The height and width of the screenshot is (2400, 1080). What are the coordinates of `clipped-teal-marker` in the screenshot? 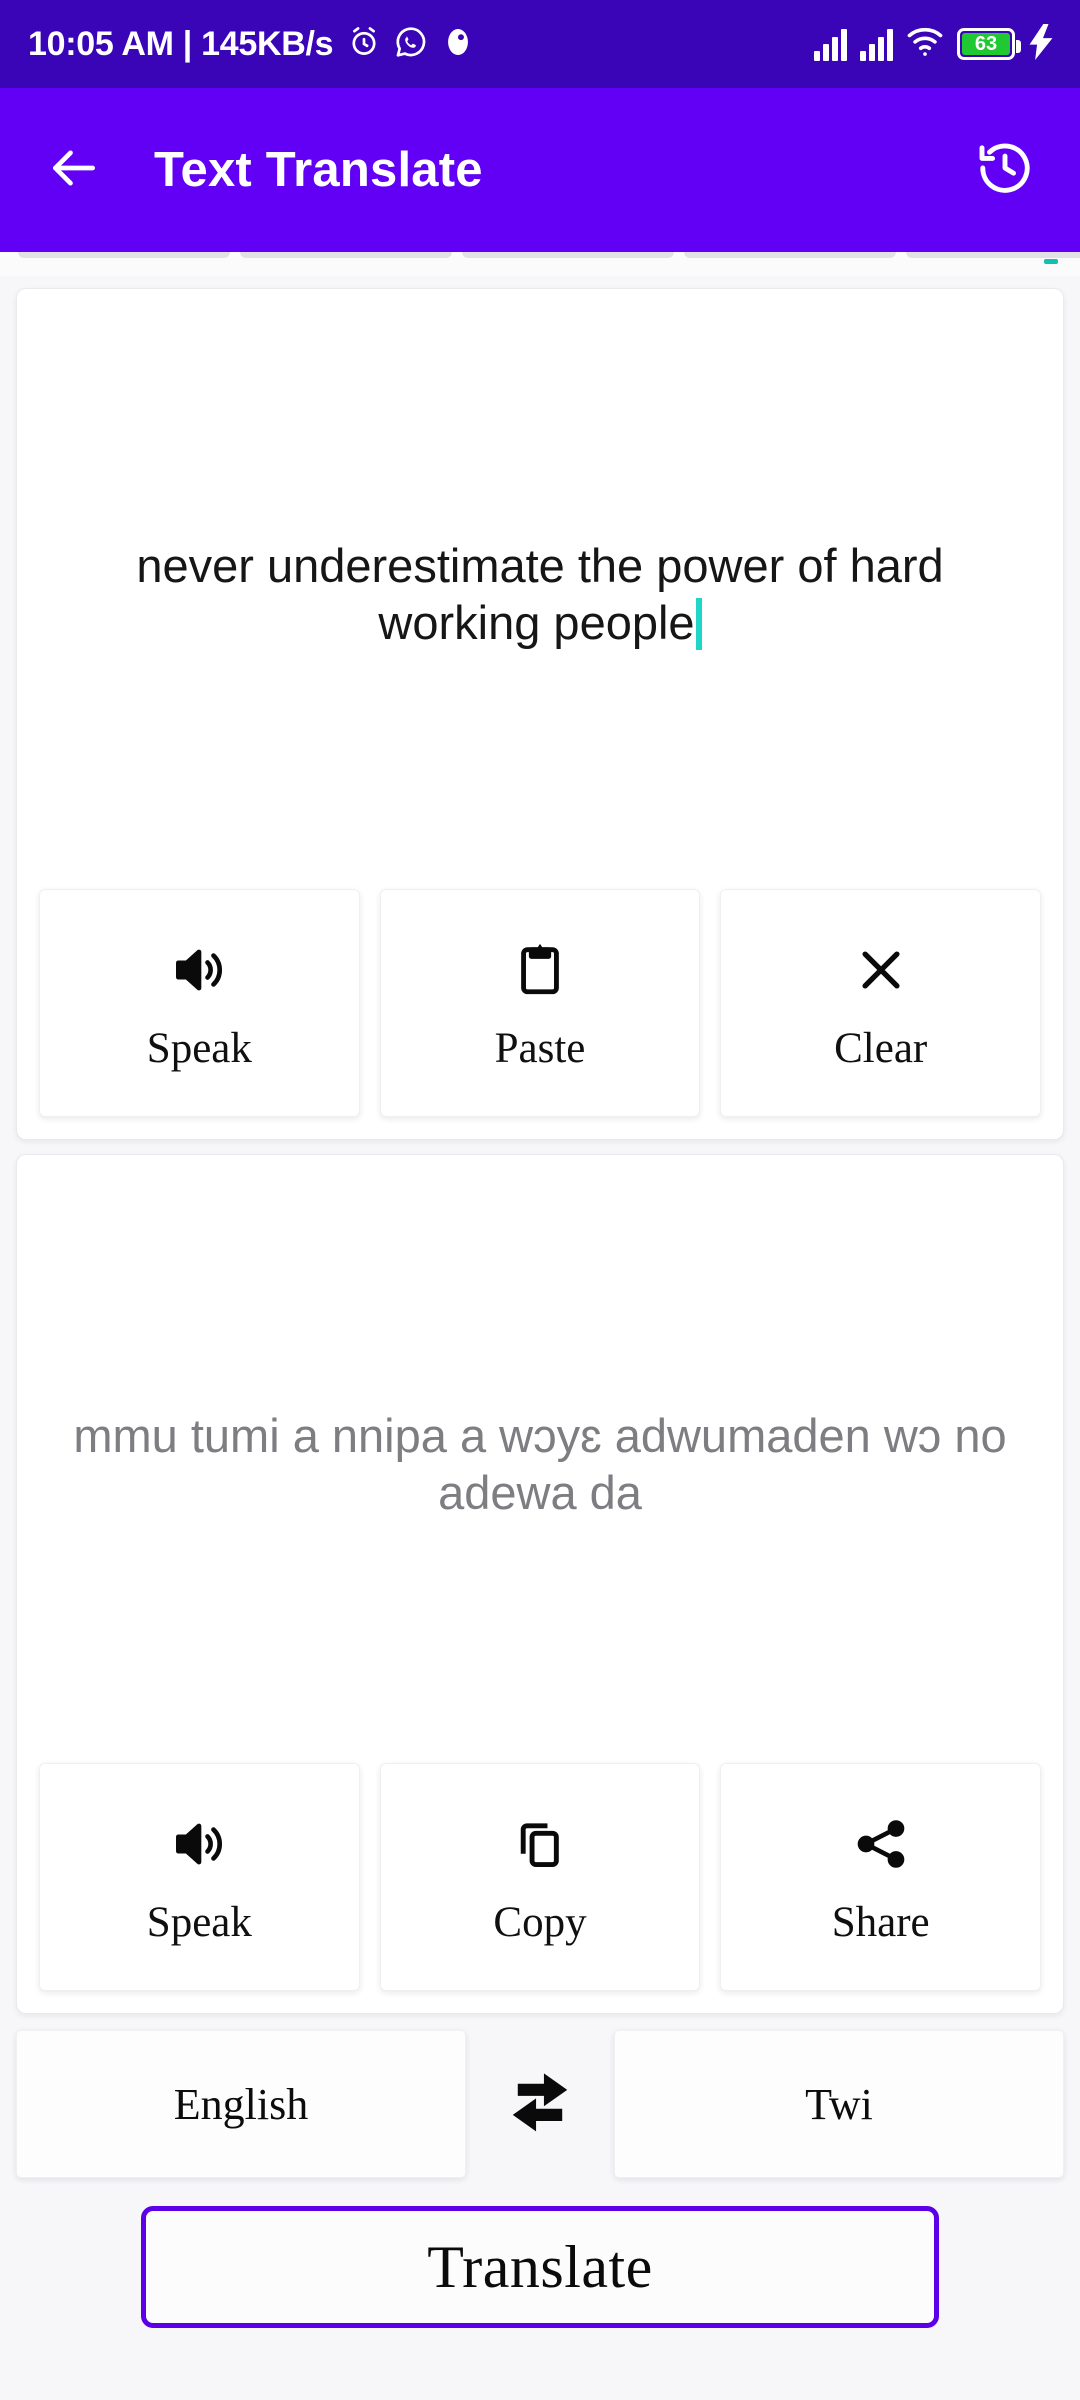 It's located at (1051, 261).